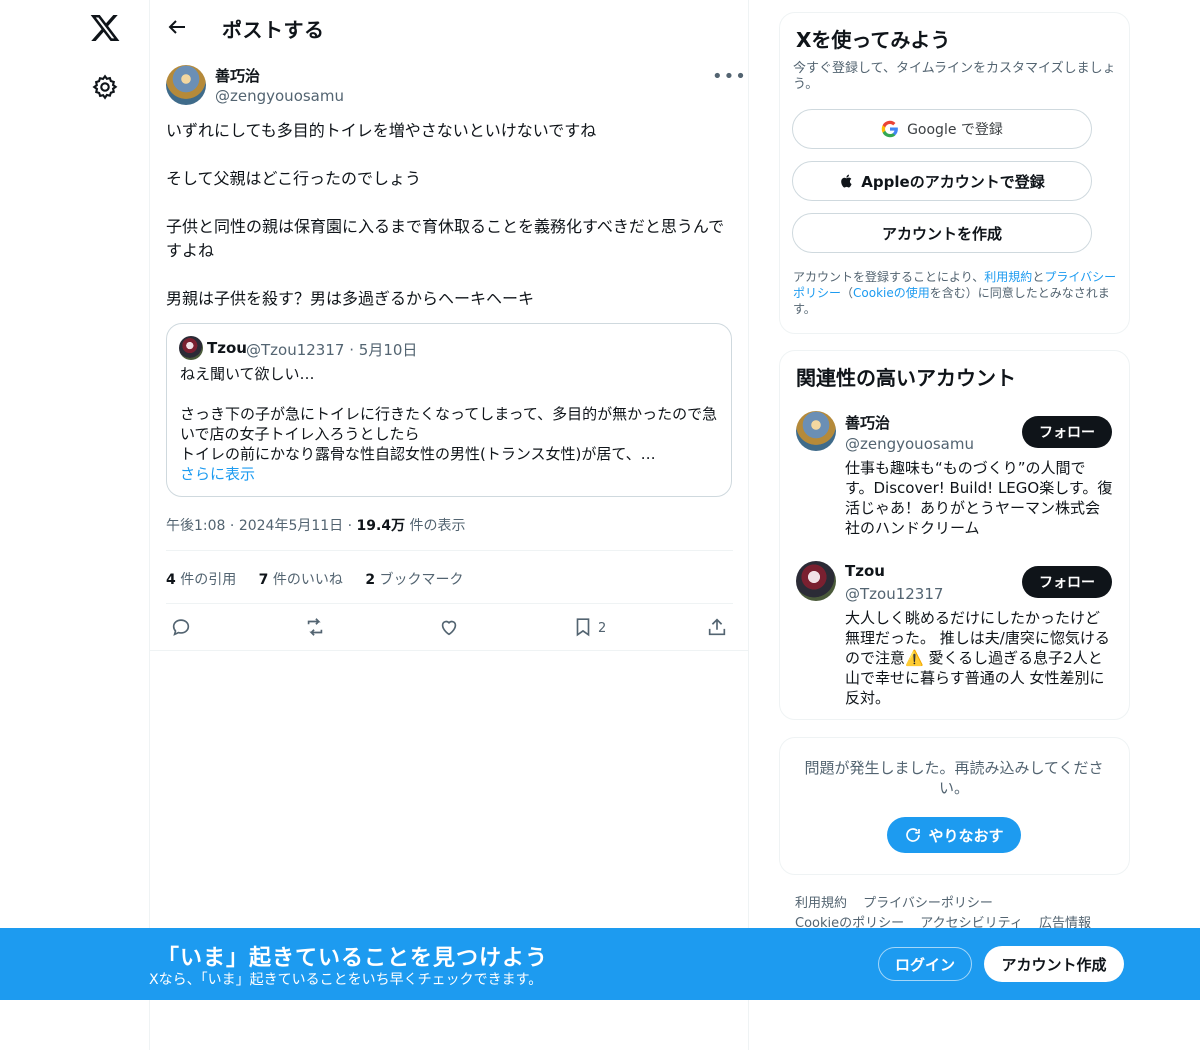  I want to click on login-button: ログイン, so click(925, 964).